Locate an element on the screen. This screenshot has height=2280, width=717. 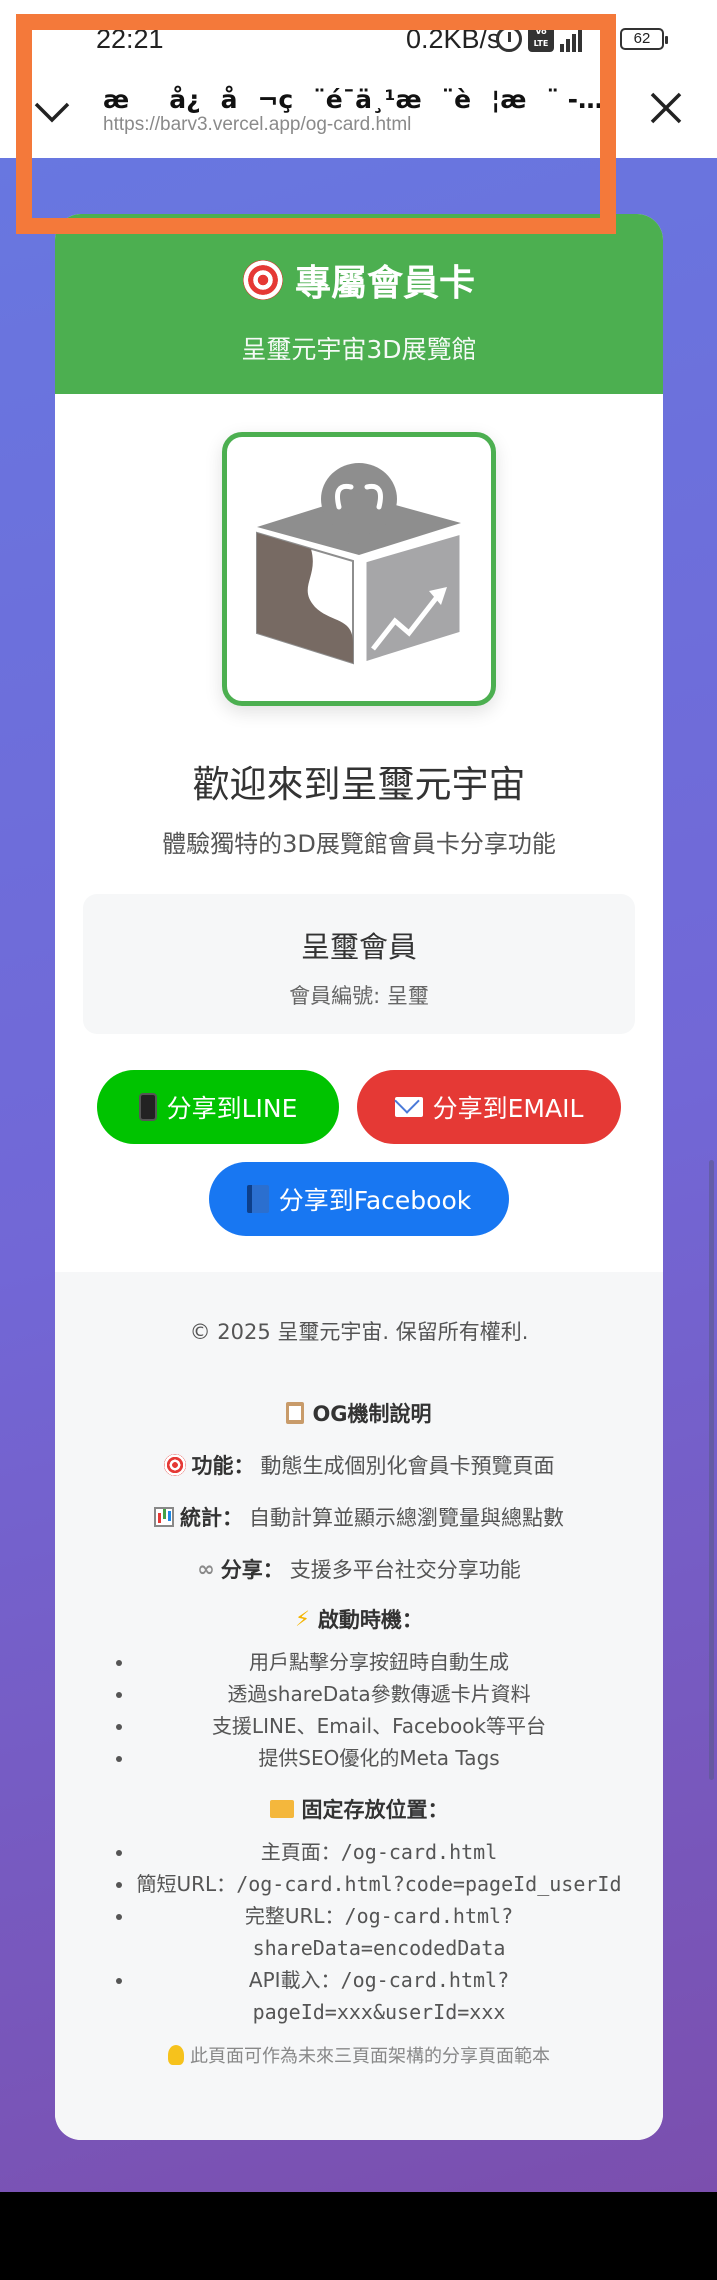
footer-note: 此頁面可作為未來三頁面架構的分享頁面範本 is located at coordinates (370, 2056).